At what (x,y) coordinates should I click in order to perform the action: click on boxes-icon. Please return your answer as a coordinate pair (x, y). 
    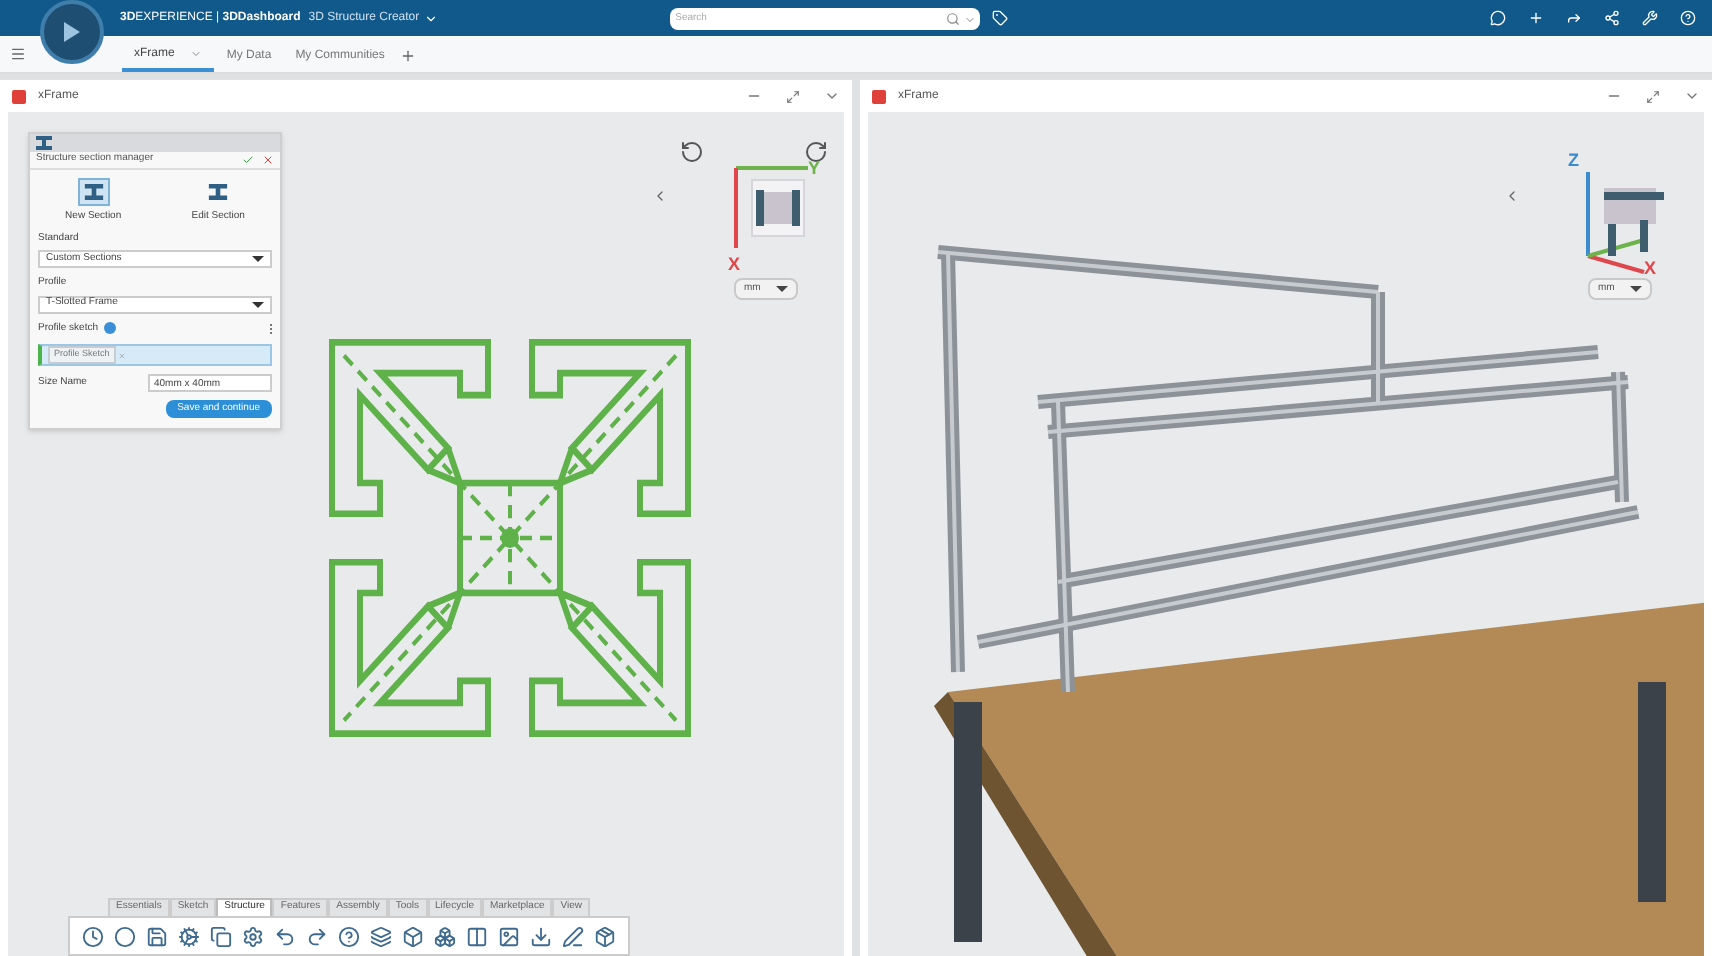
    Looking at the image, I should click on (445, 936).